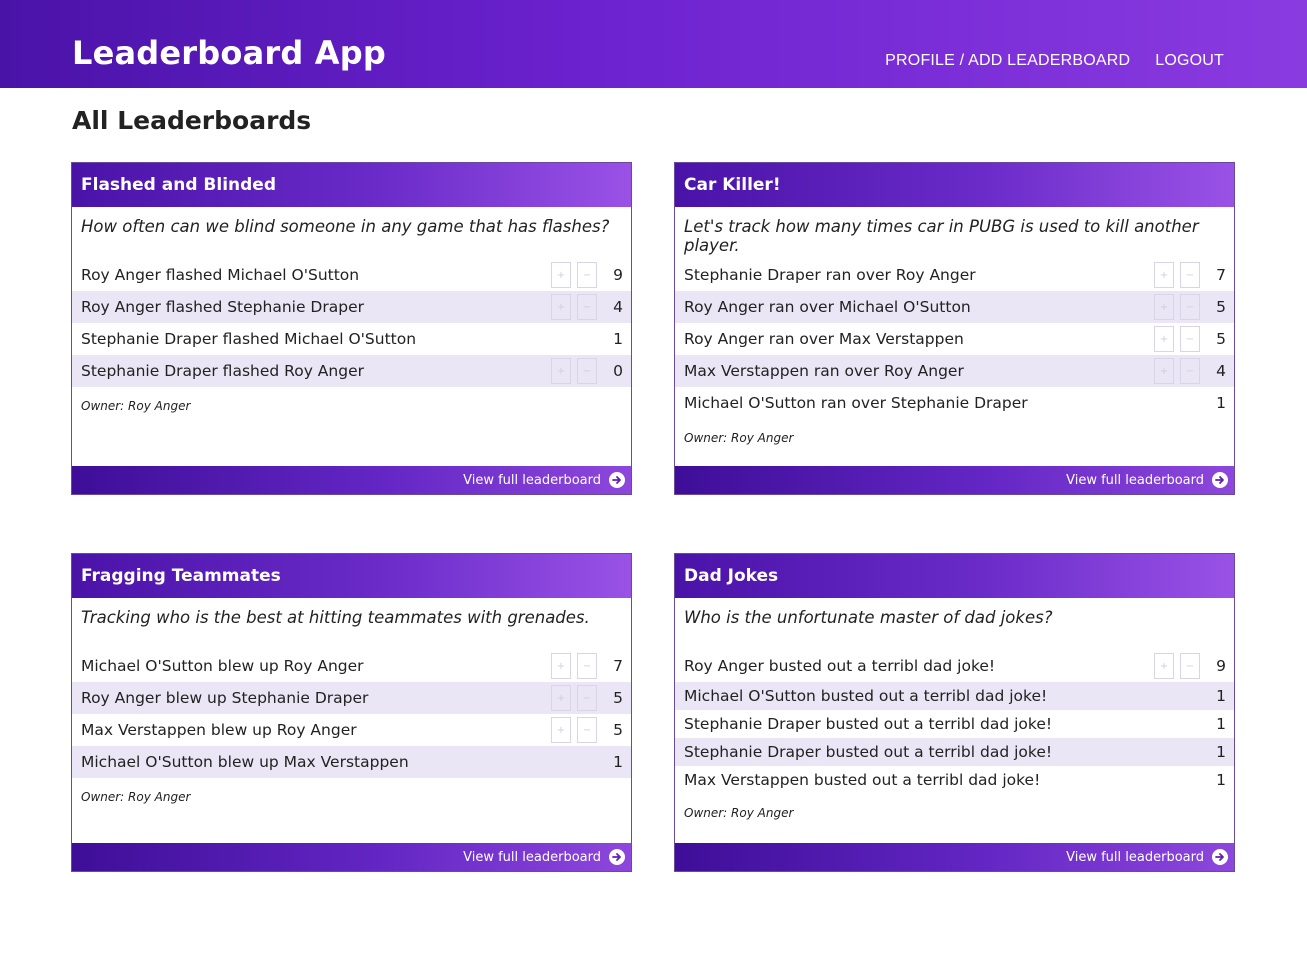 The image size is (1307, 965). Describe the element at coordinates (618, 698) in the screenshot. I see `entry-score: 5` at that location.